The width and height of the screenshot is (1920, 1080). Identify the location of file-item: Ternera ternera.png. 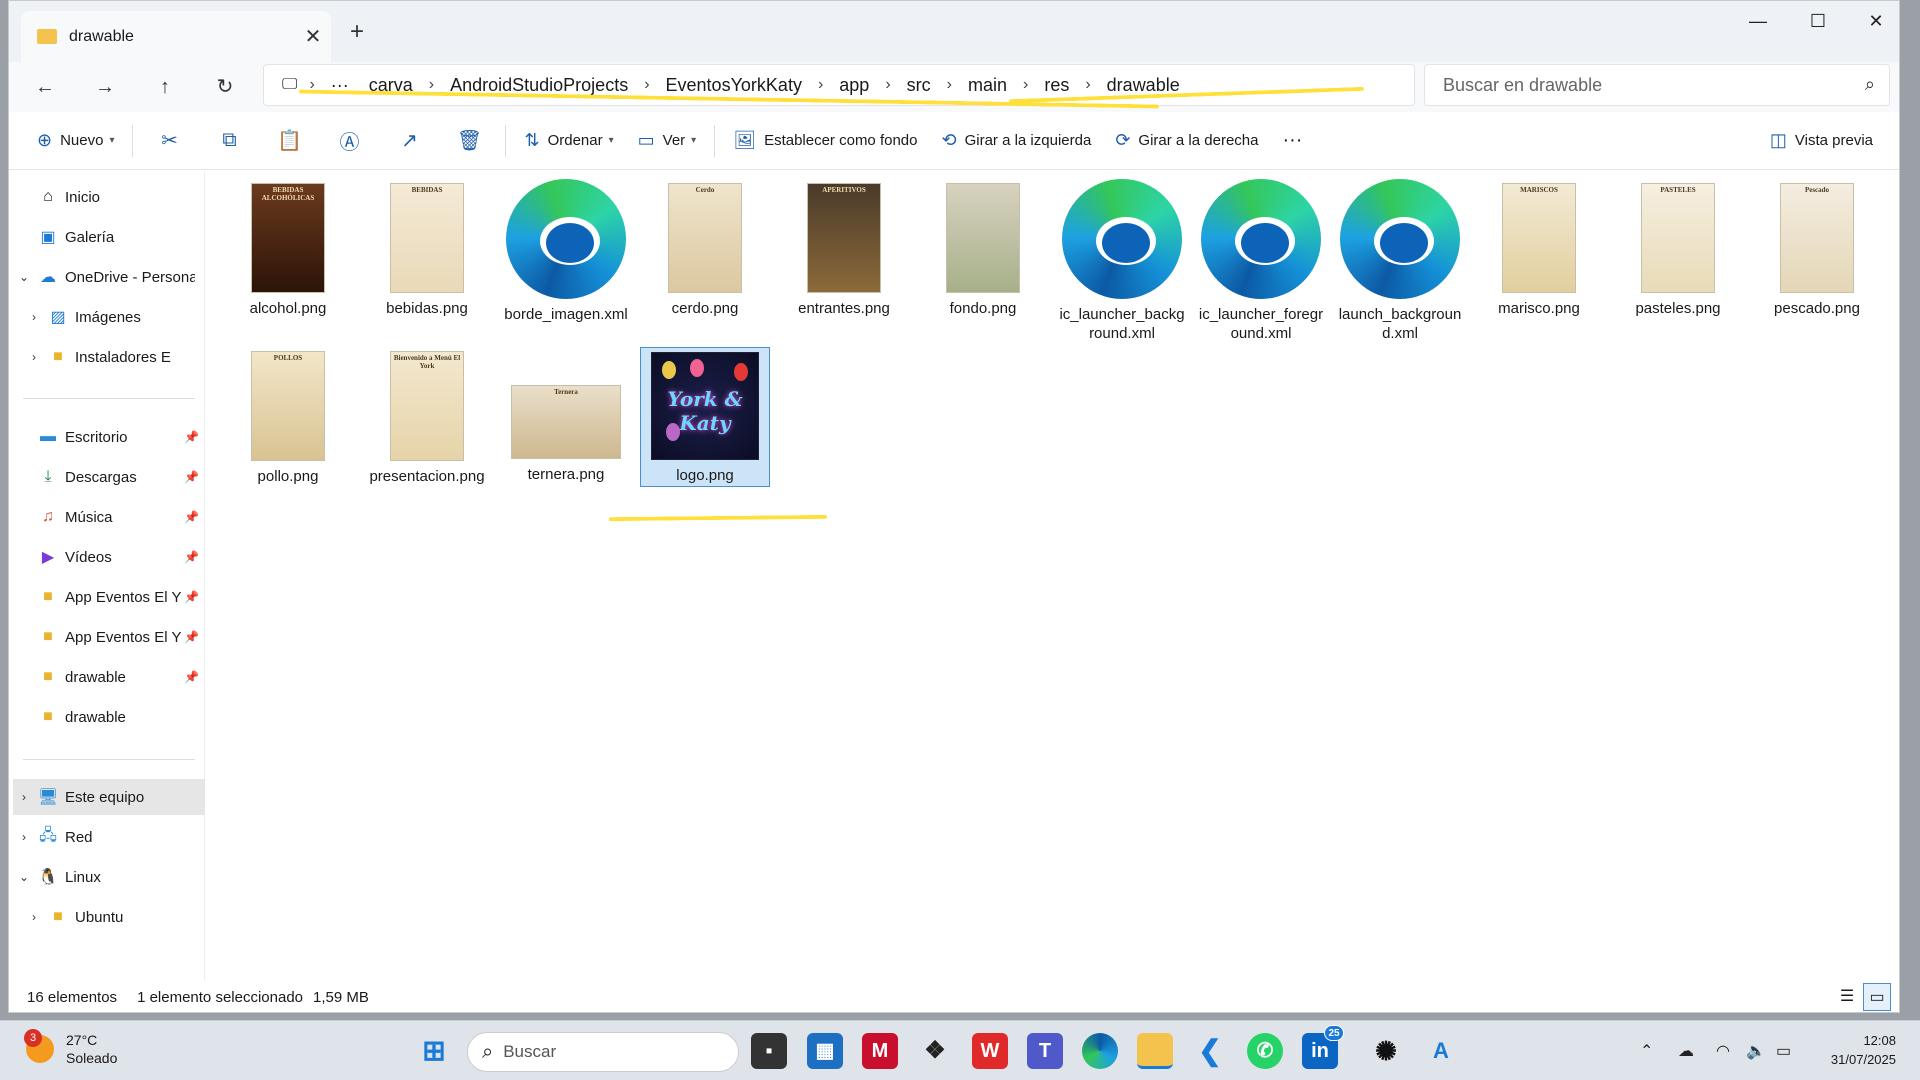
(566, 417).